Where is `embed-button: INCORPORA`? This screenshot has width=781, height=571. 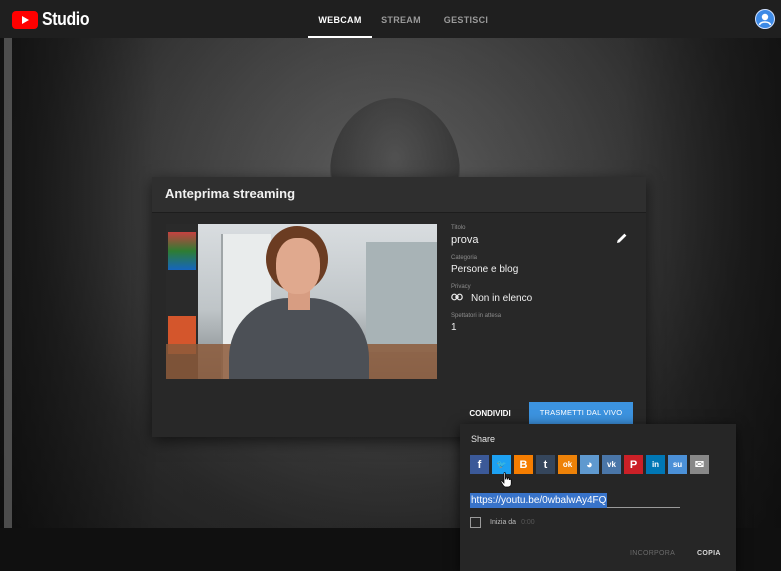
embed-button: INCORPORA is located at coordinates (652, 553).